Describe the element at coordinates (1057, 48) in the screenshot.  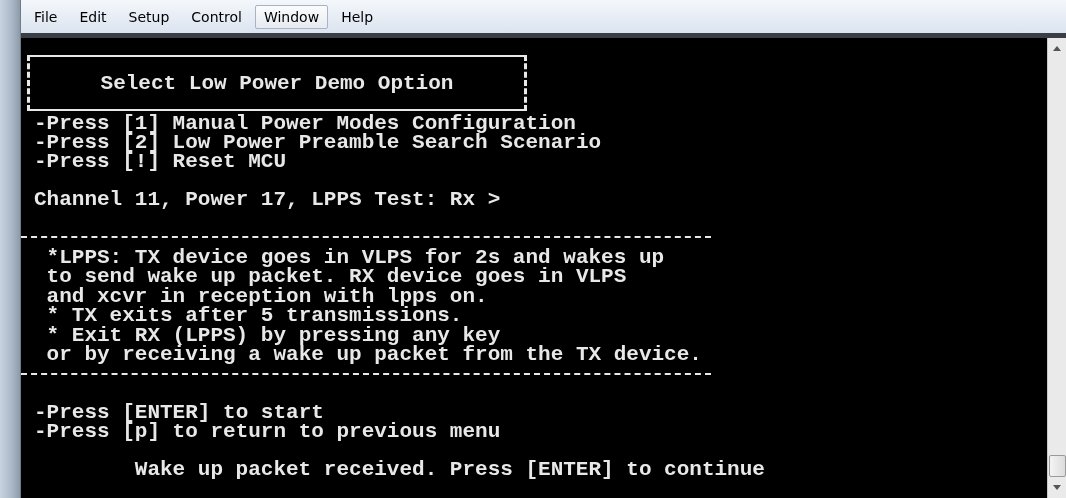
I see `scroll-up-icon` at that location.